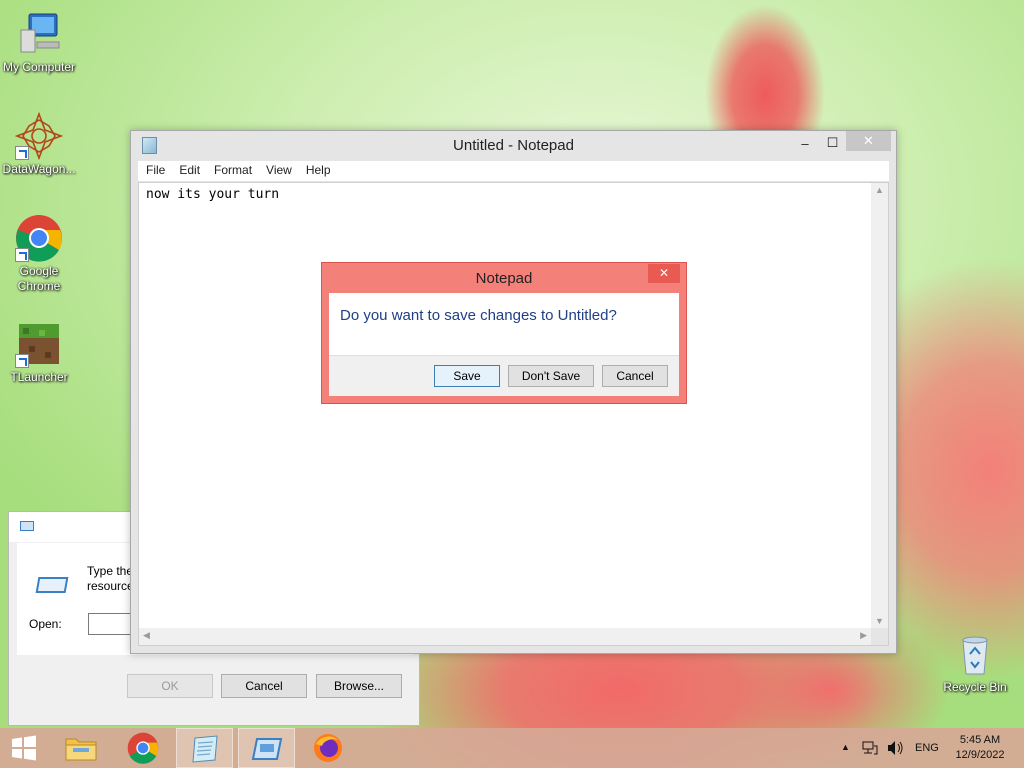 This screenshot has height=768, width=1024. I want to click on scroll-left-icon: ◀, so click(146, 635).